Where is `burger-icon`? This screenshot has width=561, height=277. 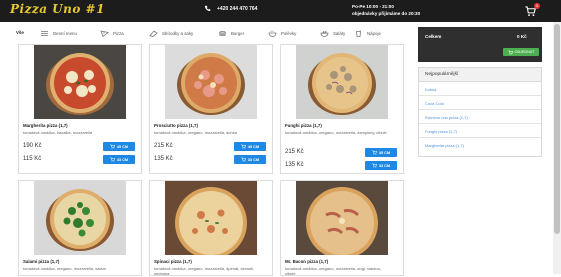
burger-icon is located at coordinates (222, 33).